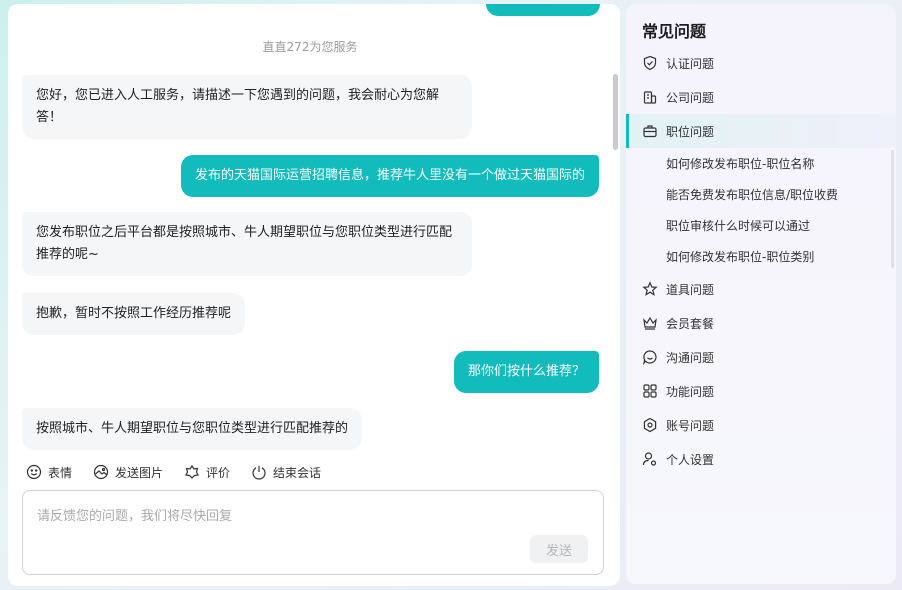 This screenshot has width=902, height=590. What do you see at coordinates (690, 97) in the screenshot?
I see `faq-item-label: 公司问题` at bounding box center [690, 97].